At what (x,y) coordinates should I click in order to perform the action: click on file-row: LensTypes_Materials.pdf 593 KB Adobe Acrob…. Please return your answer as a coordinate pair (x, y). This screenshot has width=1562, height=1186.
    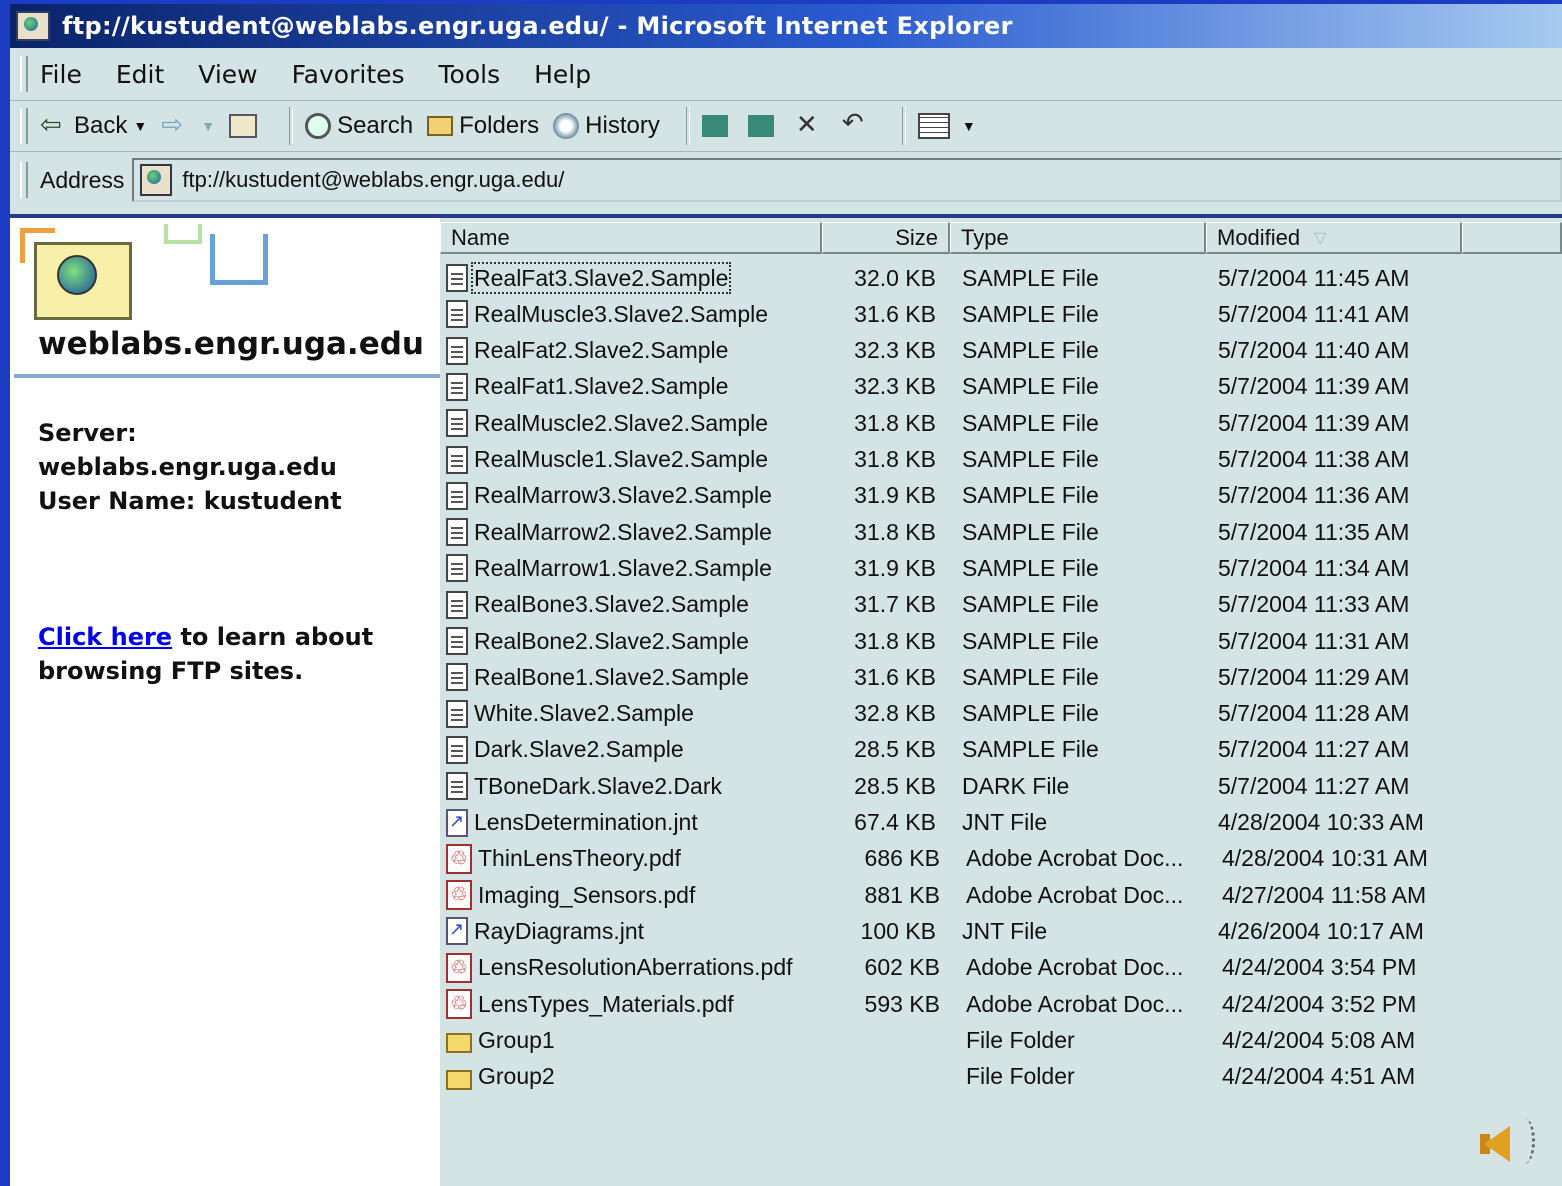
    Looking at the image, I should click on (1001, 1004).